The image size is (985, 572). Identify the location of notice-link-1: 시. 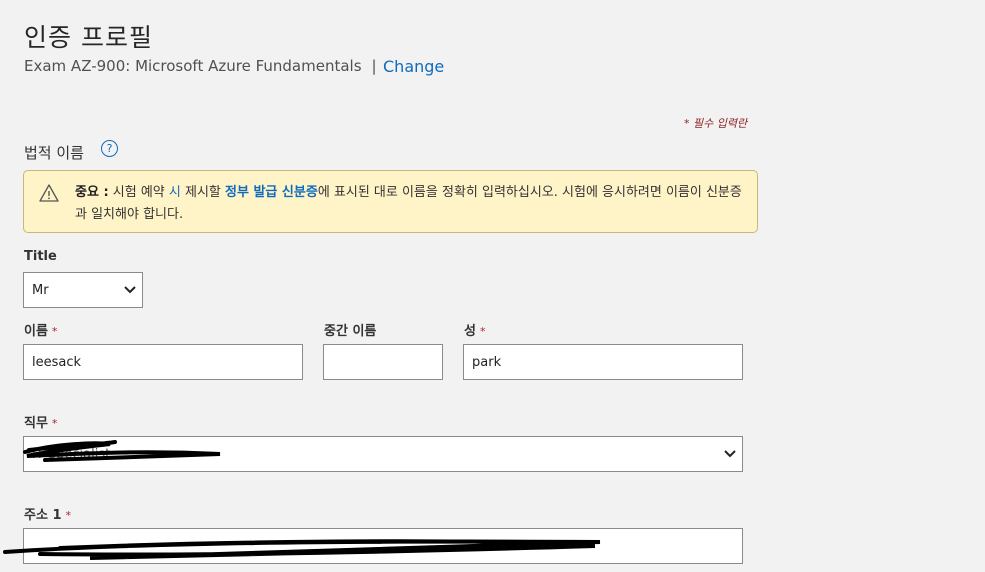
(175, 192).